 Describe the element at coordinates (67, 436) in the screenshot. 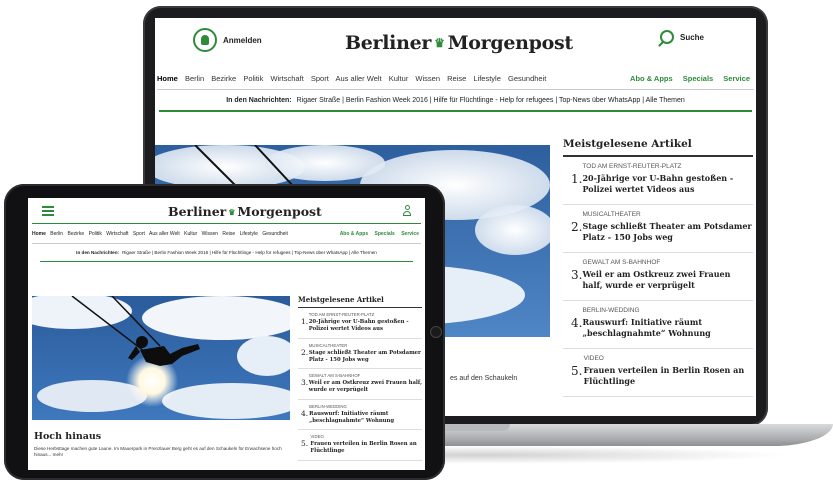

I see `hero-title: Hoch hinaus` at that location.